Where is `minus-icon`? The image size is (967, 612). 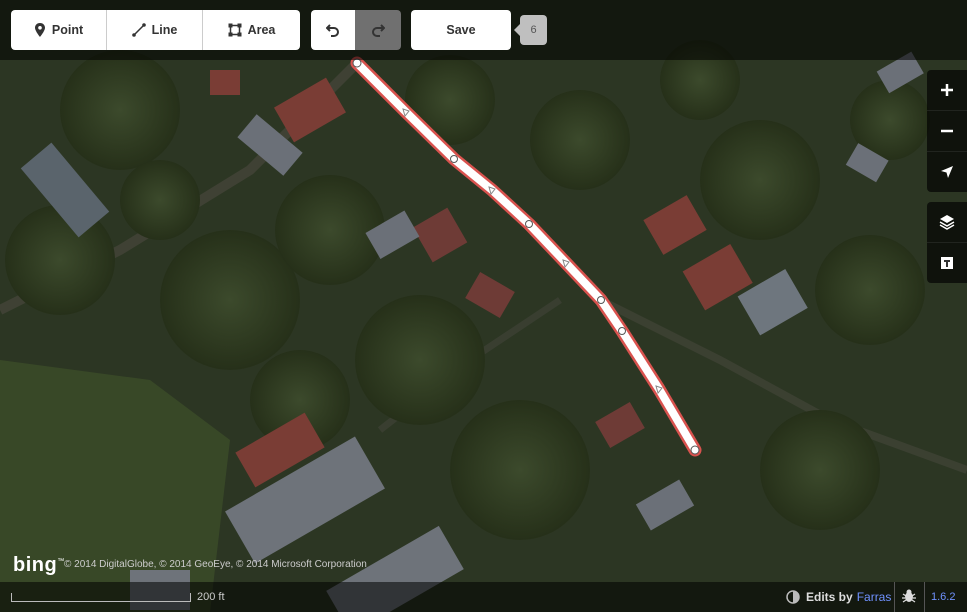 minus-icon is located at coordinates (947, 131).